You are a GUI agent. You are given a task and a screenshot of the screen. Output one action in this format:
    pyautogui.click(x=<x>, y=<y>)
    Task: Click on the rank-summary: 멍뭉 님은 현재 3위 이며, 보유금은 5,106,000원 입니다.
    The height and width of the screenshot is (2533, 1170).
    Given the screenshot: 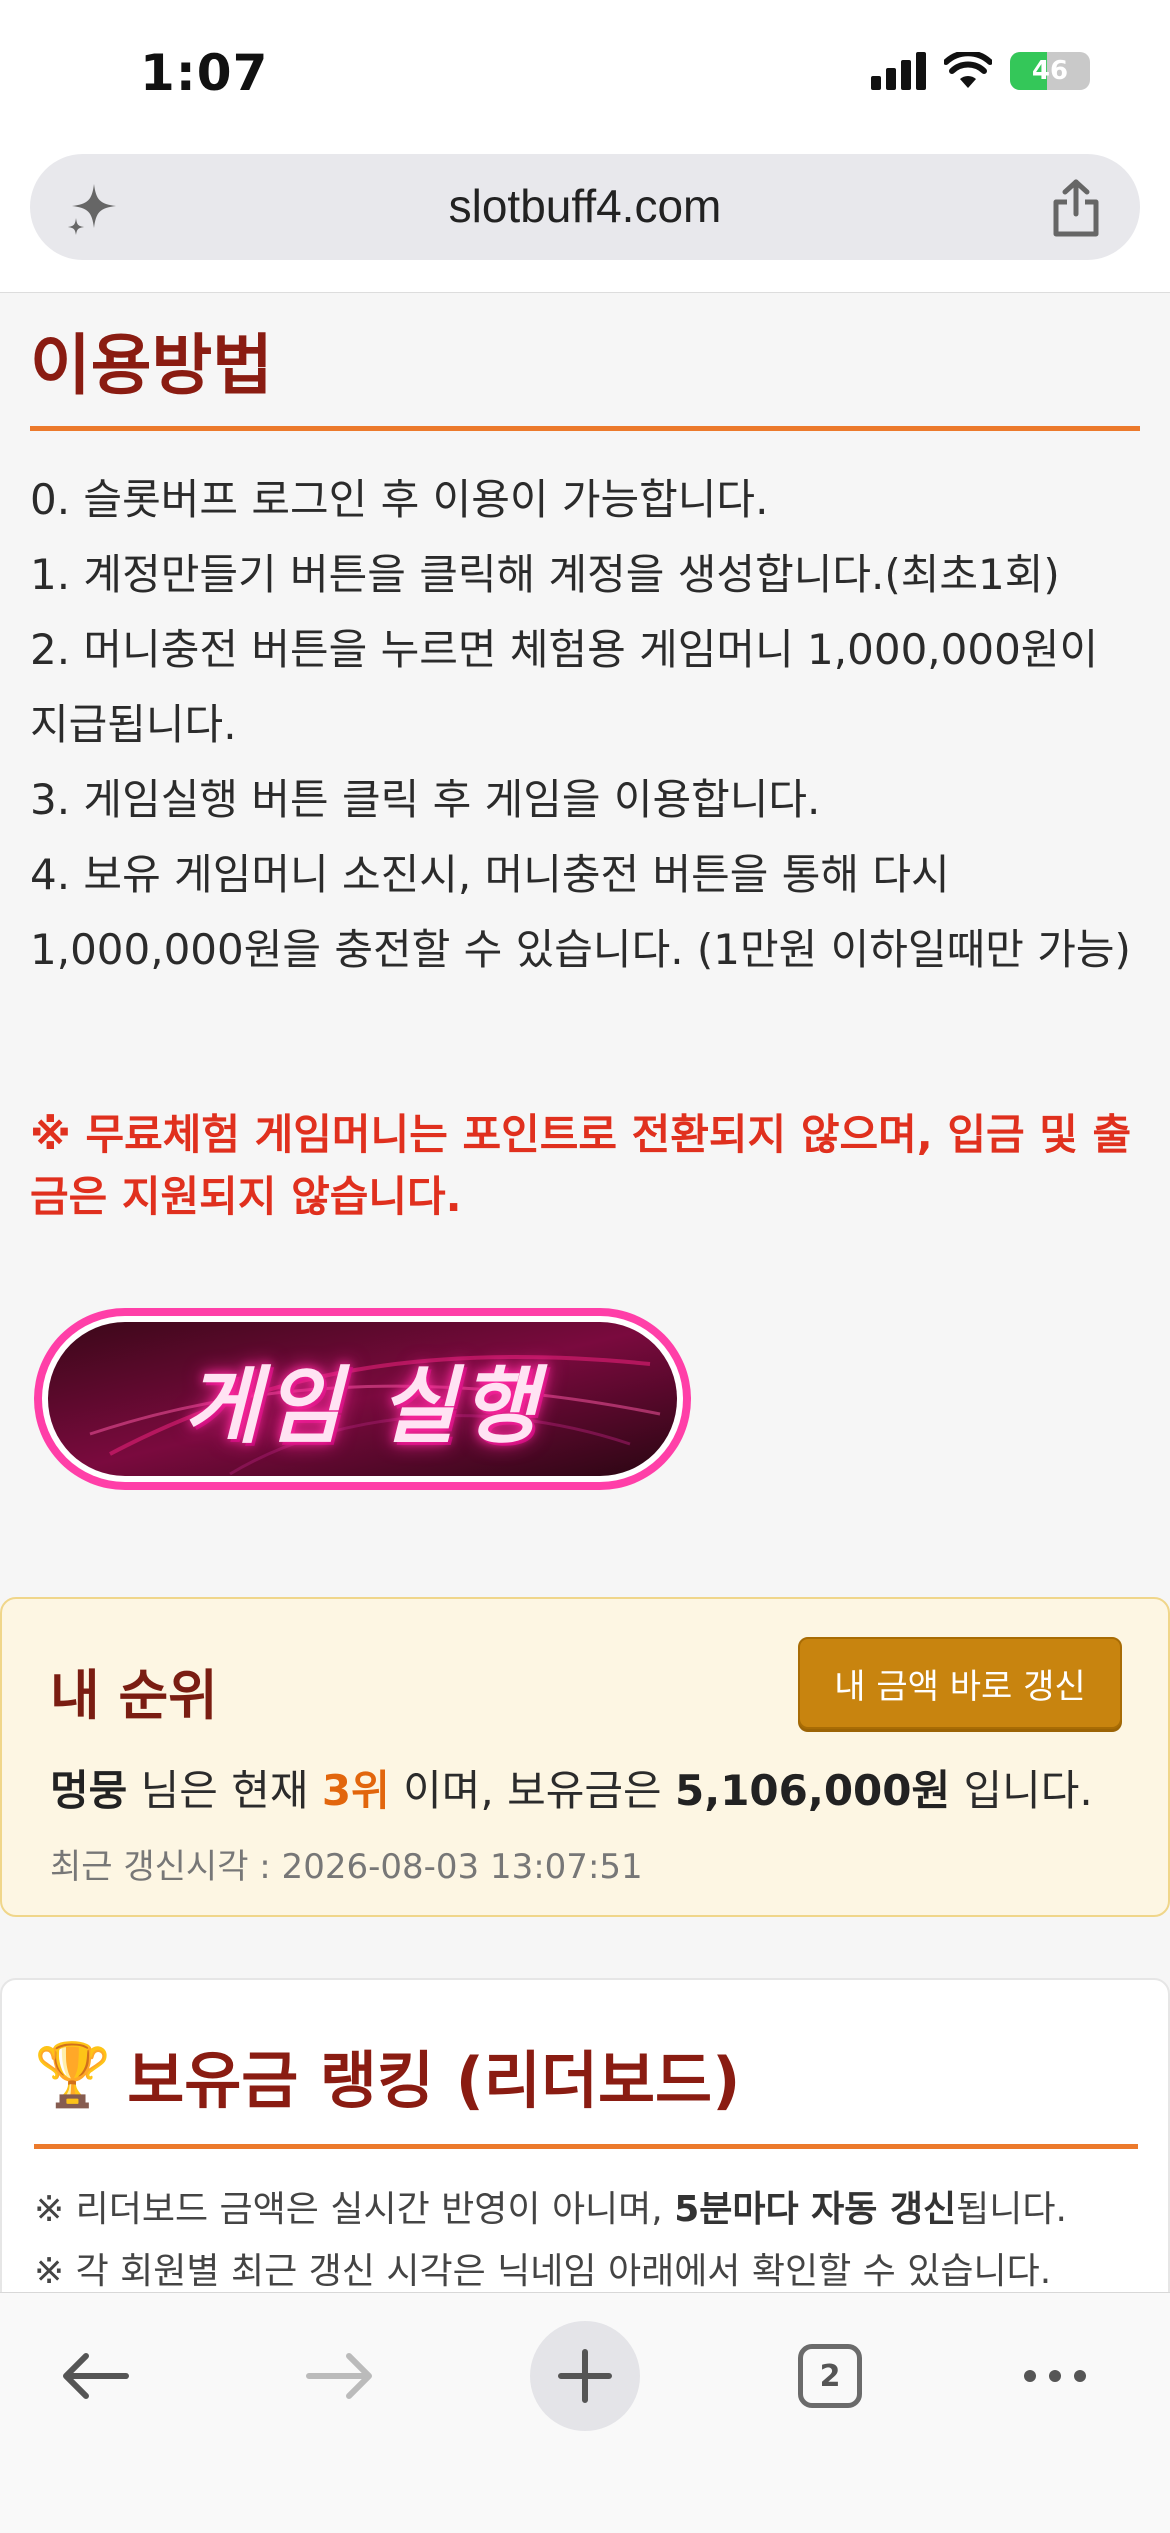 What is the action you would take?
    pyautogui.click(x=571, y=1787)
    